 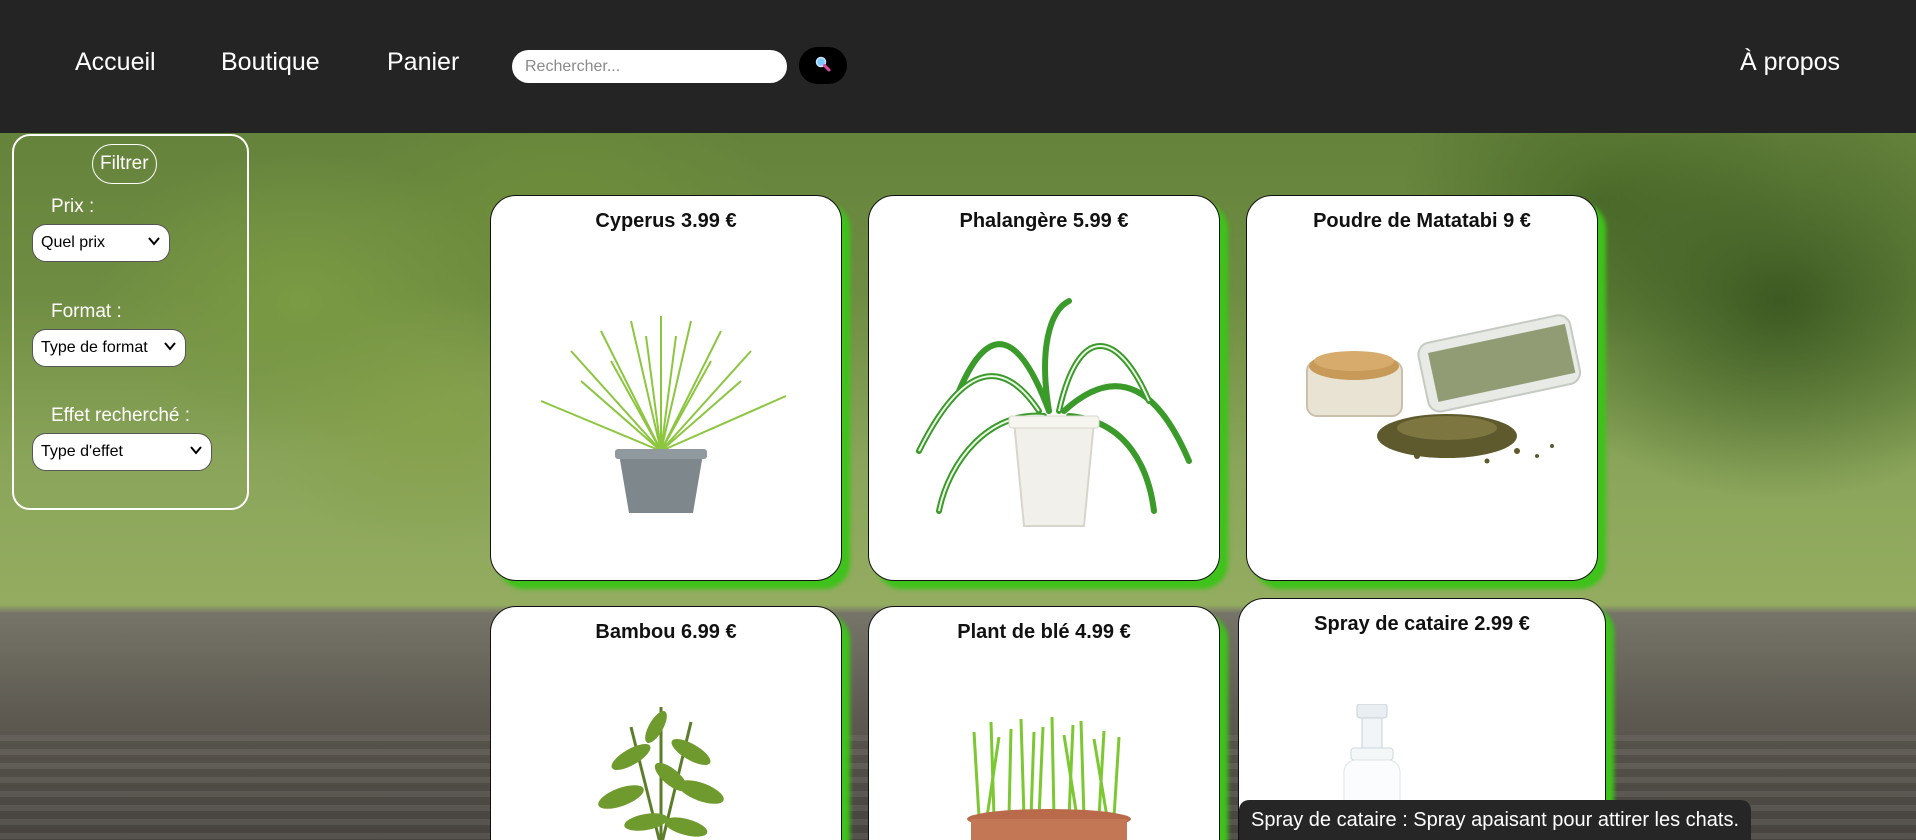 I want to click on format-select: Type de format, so click(x=109, y=348).